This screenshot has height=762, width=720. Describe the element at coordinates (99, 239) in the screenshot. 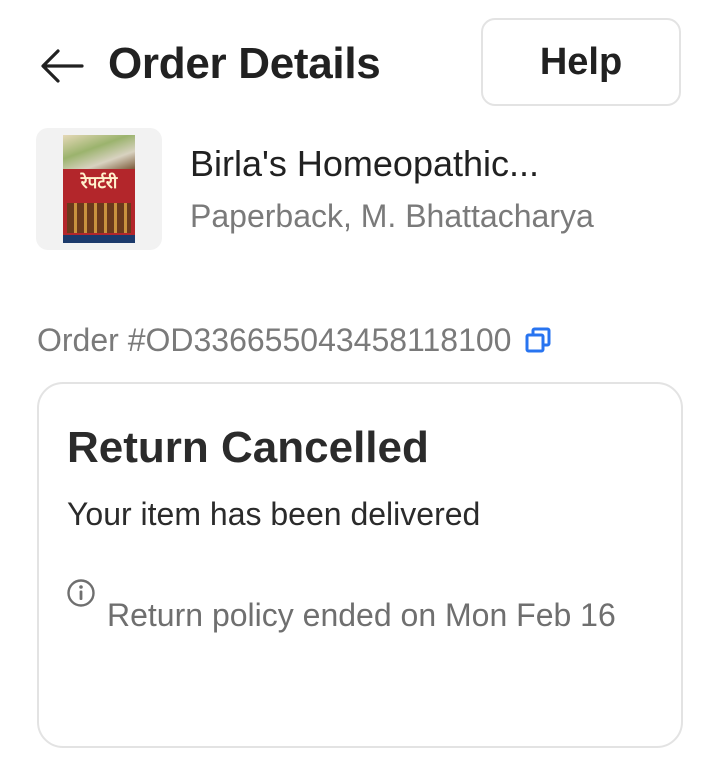

I see `cover-footer` at that location.